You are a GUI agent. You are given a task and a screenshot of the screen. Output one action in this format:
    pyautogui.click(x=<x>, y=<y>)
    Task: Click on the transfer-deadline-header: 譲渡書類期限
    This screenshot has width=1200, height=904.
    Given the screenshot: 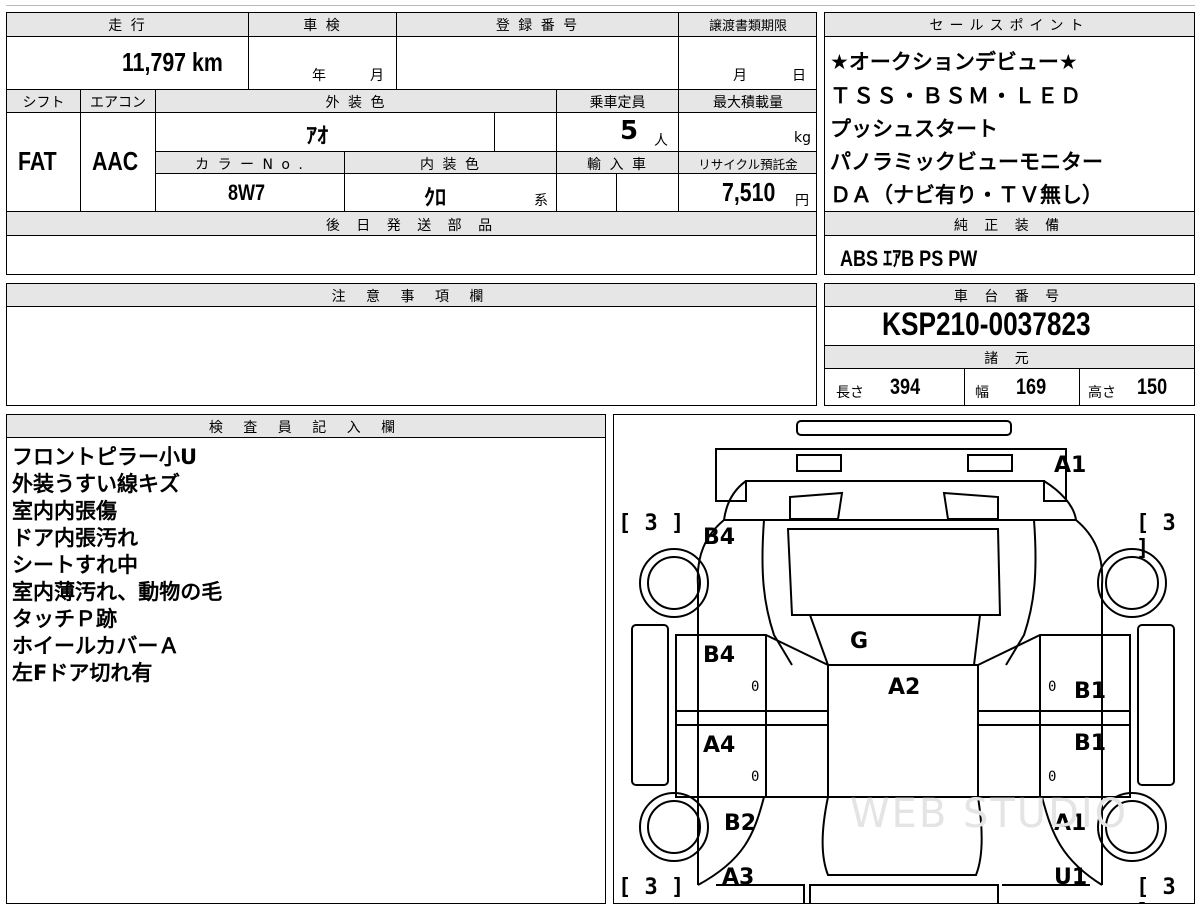 What is the action you would take?
    pyautogui.click(x=747, y=26)
    